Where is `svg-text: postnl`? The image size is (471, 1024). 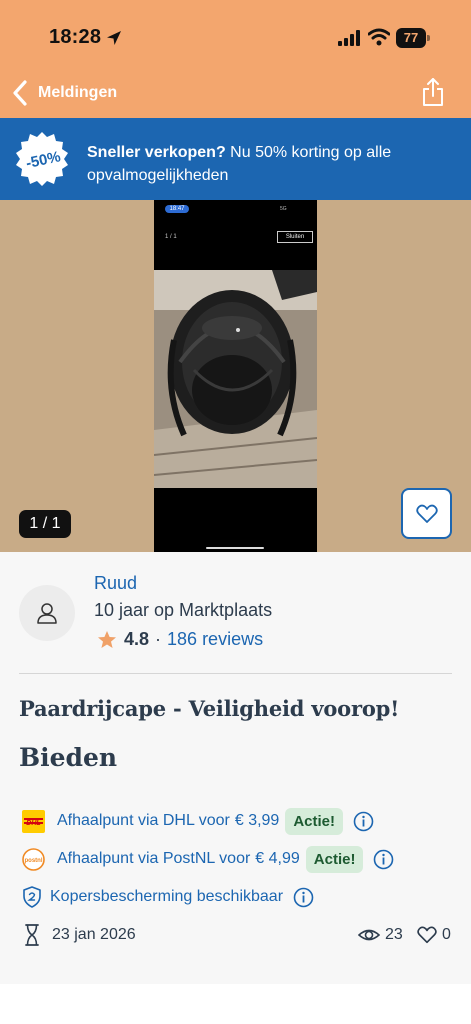
svg-text: postnl is located at coordinates (34, 861).